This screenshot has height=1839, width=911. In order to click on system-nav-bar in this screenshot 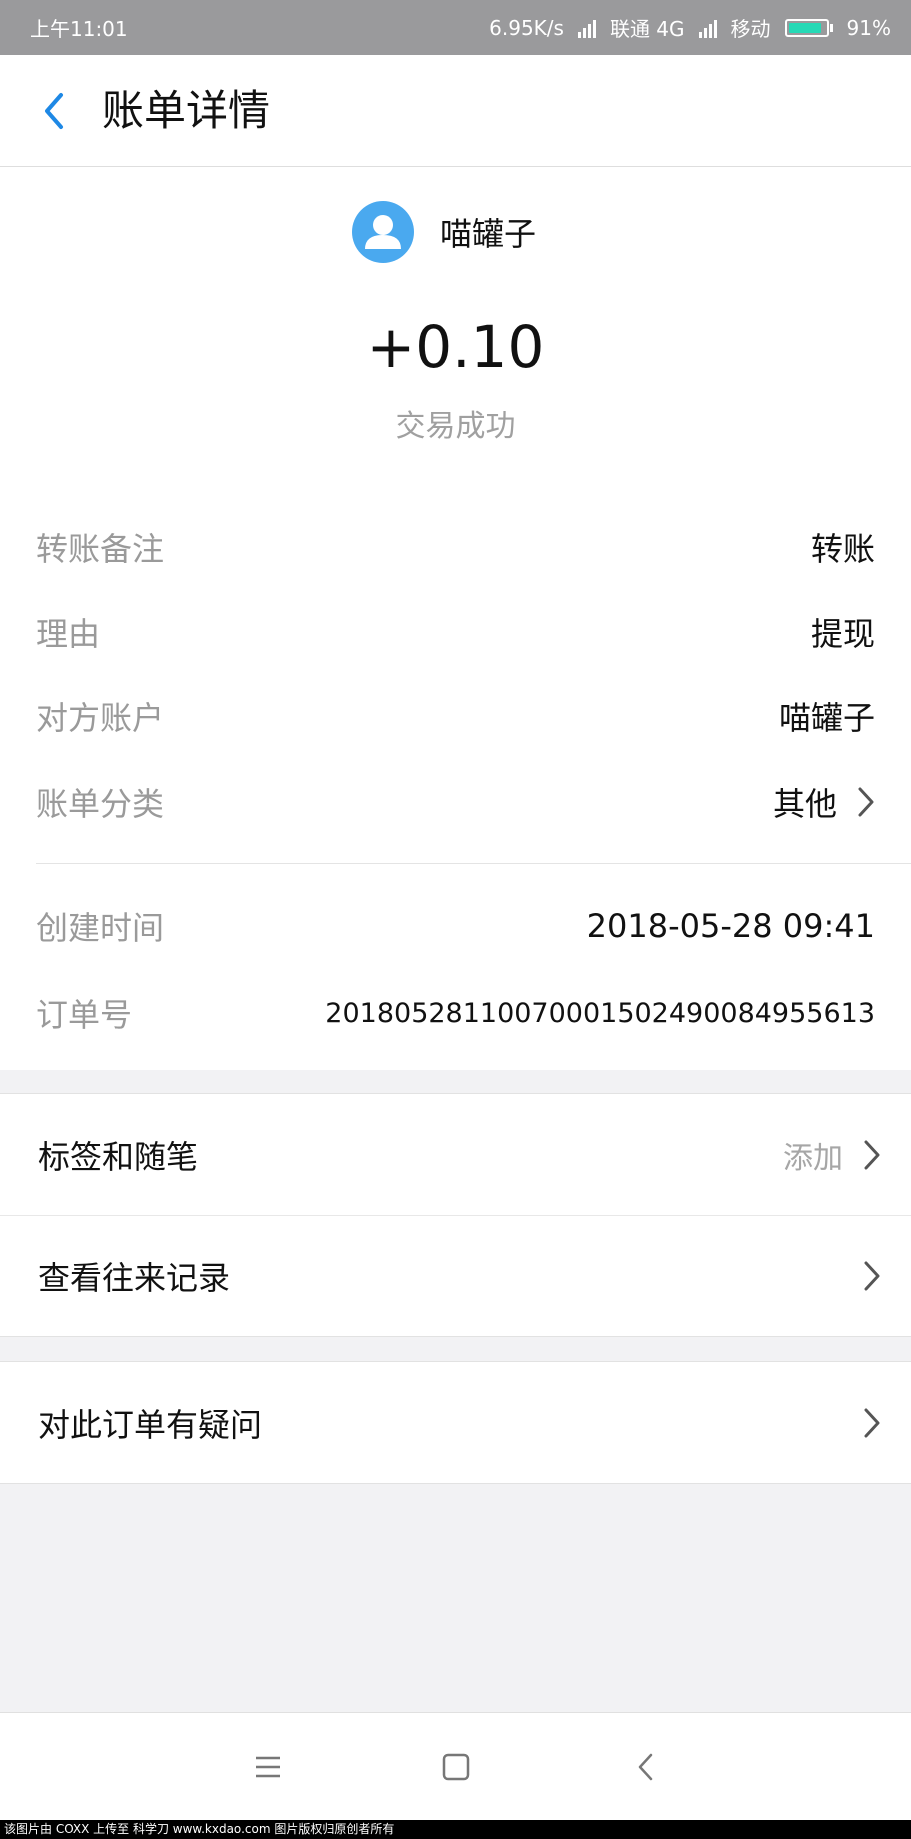, I will do `click(455, 1766)`.